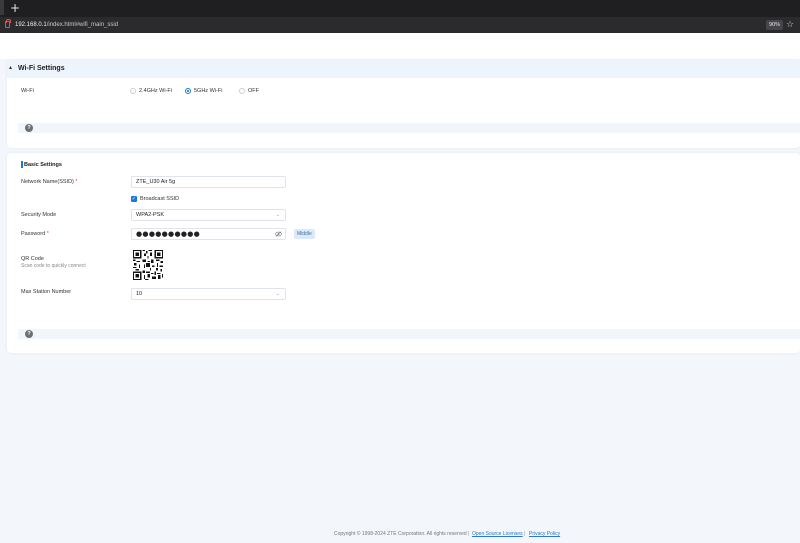 Image resolution: width=800 pixels, height=543 pixels. I want to click on network-name-label-text: Network Name(SSID), so click(47, 182).